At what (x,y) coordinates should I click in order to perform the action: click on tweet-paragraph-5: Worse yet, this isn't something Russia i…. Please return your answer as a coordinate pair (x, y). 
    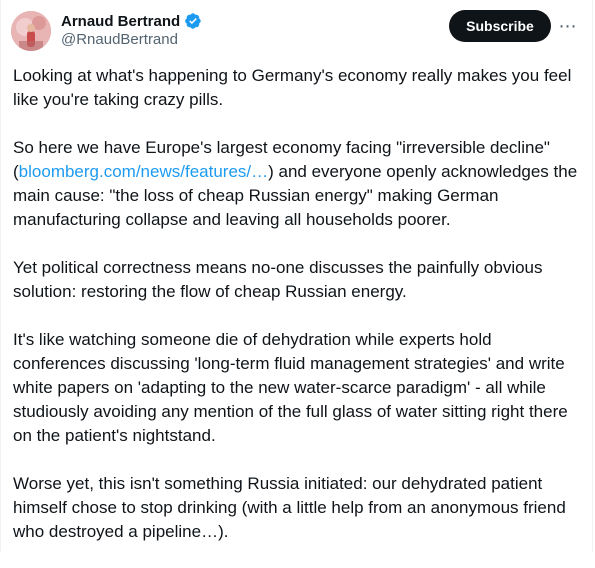
    Looking at the image, I should click on (289, 507).